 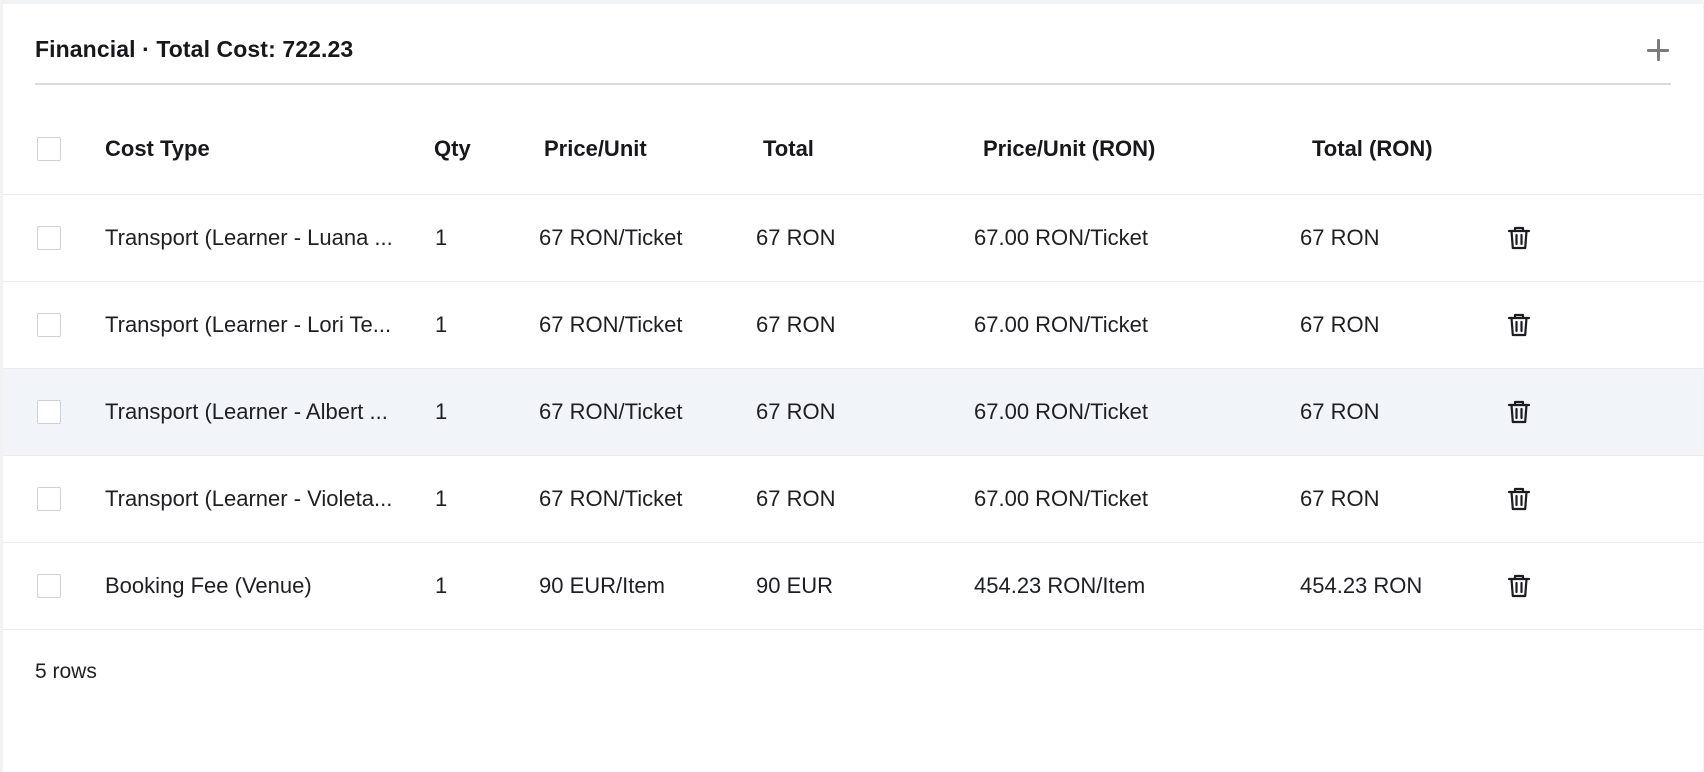 I want to click on column-header-price-unit-ron: Price/Unit (RON), so click(x=1069, y=149).